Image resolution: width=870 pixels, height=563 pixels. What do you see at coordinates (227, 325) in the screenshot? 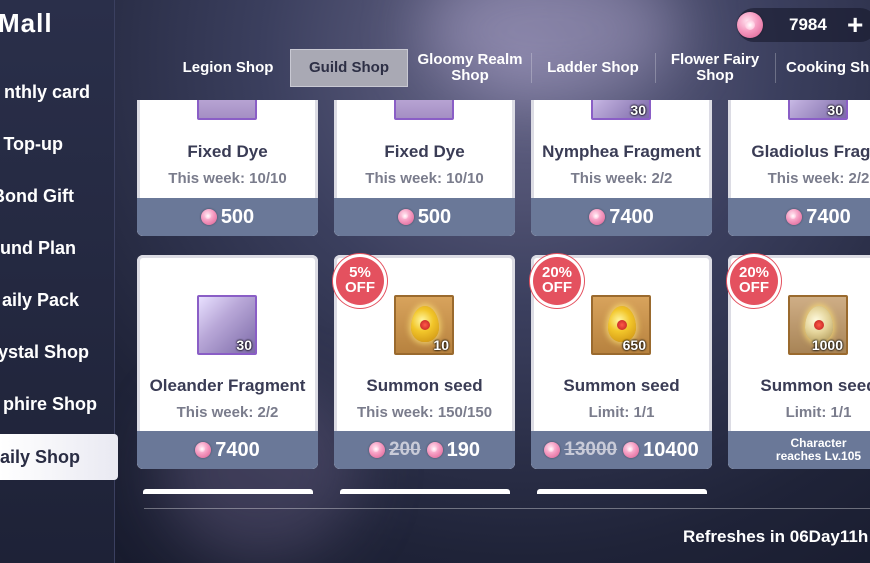
I see `oleander-fragment-icon: 30` at bounding box center [227, 325].